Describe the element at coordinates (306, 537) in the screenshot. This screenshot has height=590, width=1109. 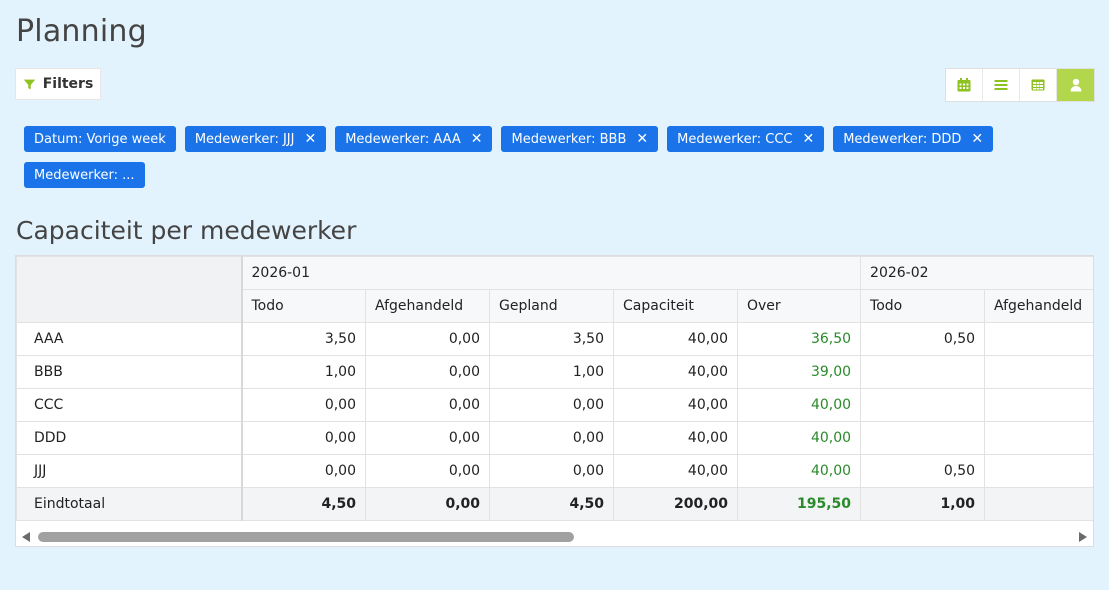
I see `scrollbar-thumb` at that location.